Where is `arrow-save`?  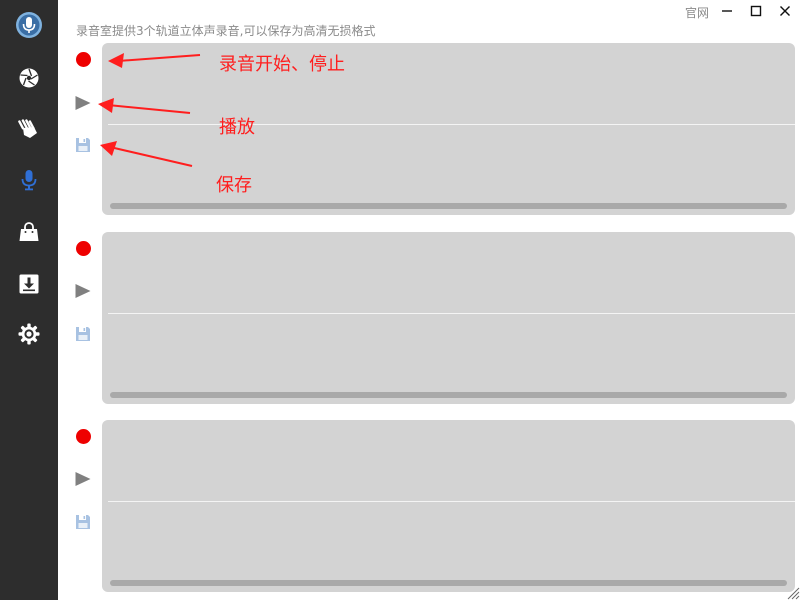 arrow-save is located at coordinates (146, 154).